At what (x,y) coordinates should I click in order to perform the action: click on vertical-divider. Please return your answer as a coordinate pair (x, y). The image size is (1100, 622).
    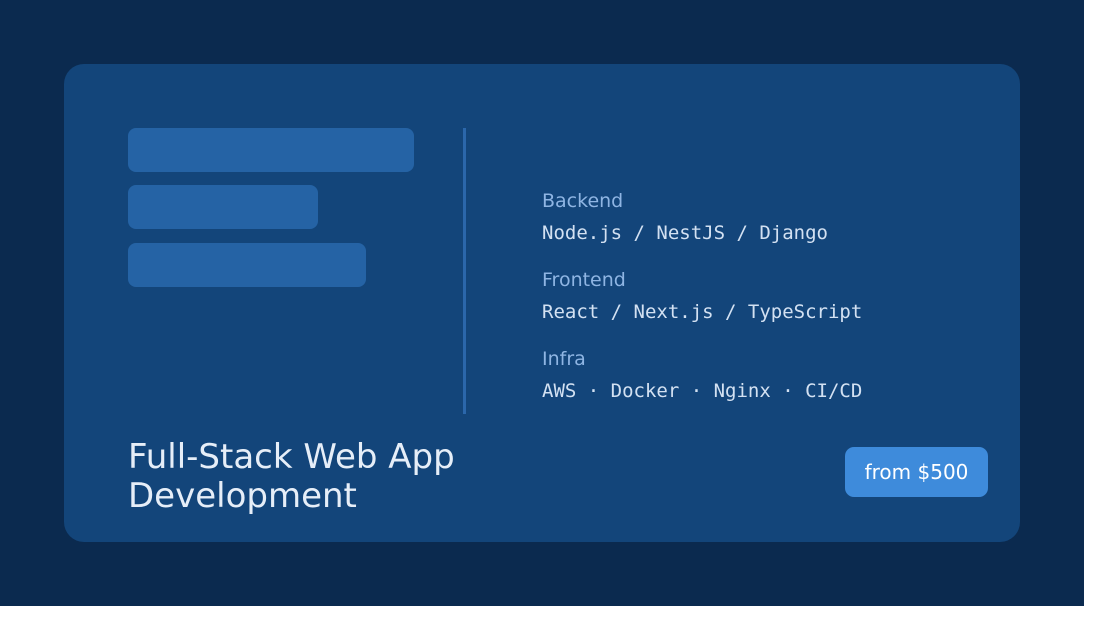
    Looking at the image, I should click on (464, 271).